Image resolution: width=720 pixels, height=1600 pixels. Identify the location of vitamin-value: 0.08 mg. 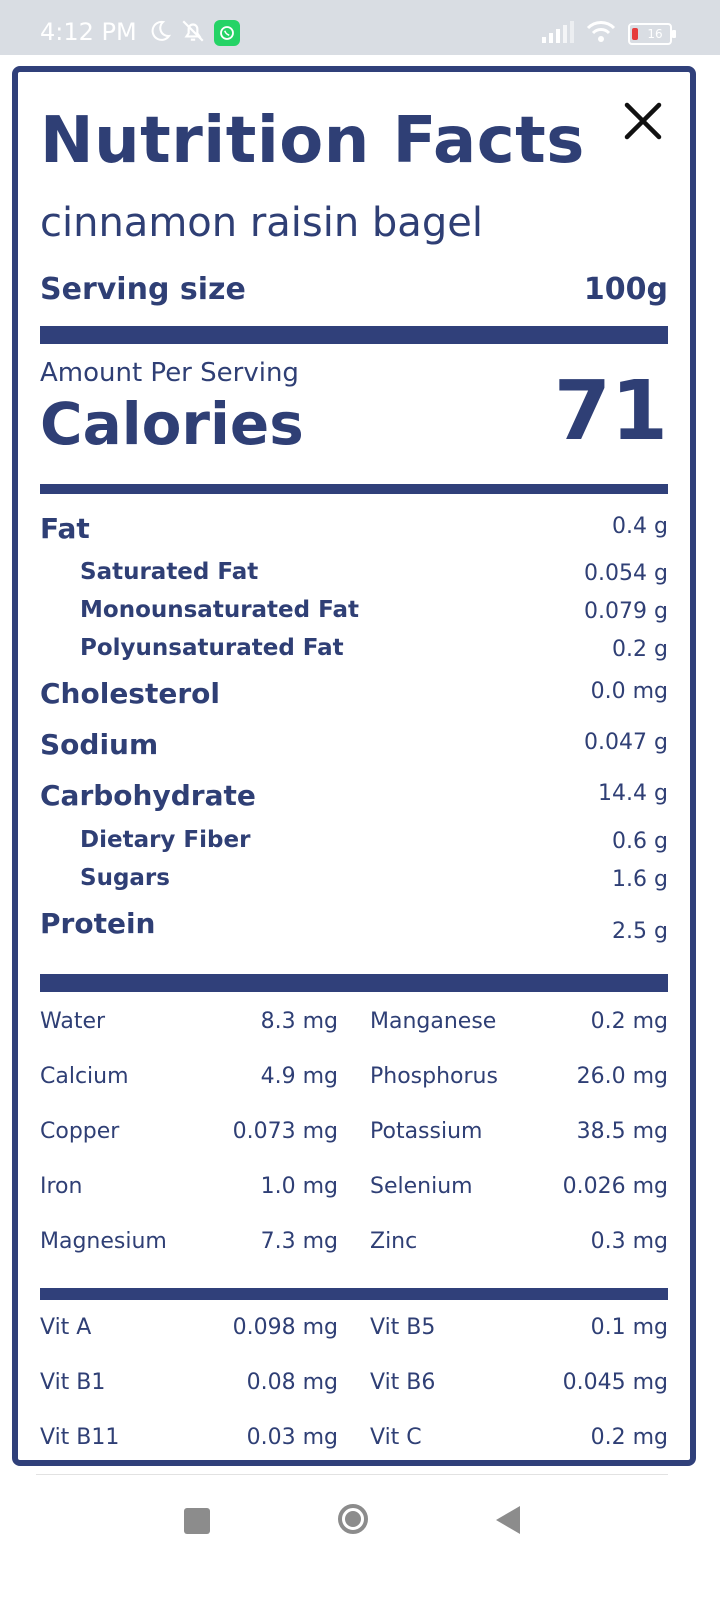
(292, 1382).